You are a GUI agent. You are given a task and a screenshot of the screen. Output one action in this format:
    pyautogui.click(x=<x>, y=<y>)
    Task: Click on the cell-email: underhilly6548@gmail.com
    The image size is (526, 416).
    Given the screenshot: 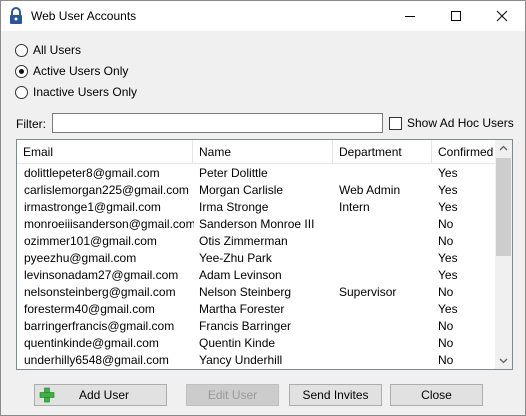 What is the action you would take?
    pyautogui.click(x=96, y=360)
    